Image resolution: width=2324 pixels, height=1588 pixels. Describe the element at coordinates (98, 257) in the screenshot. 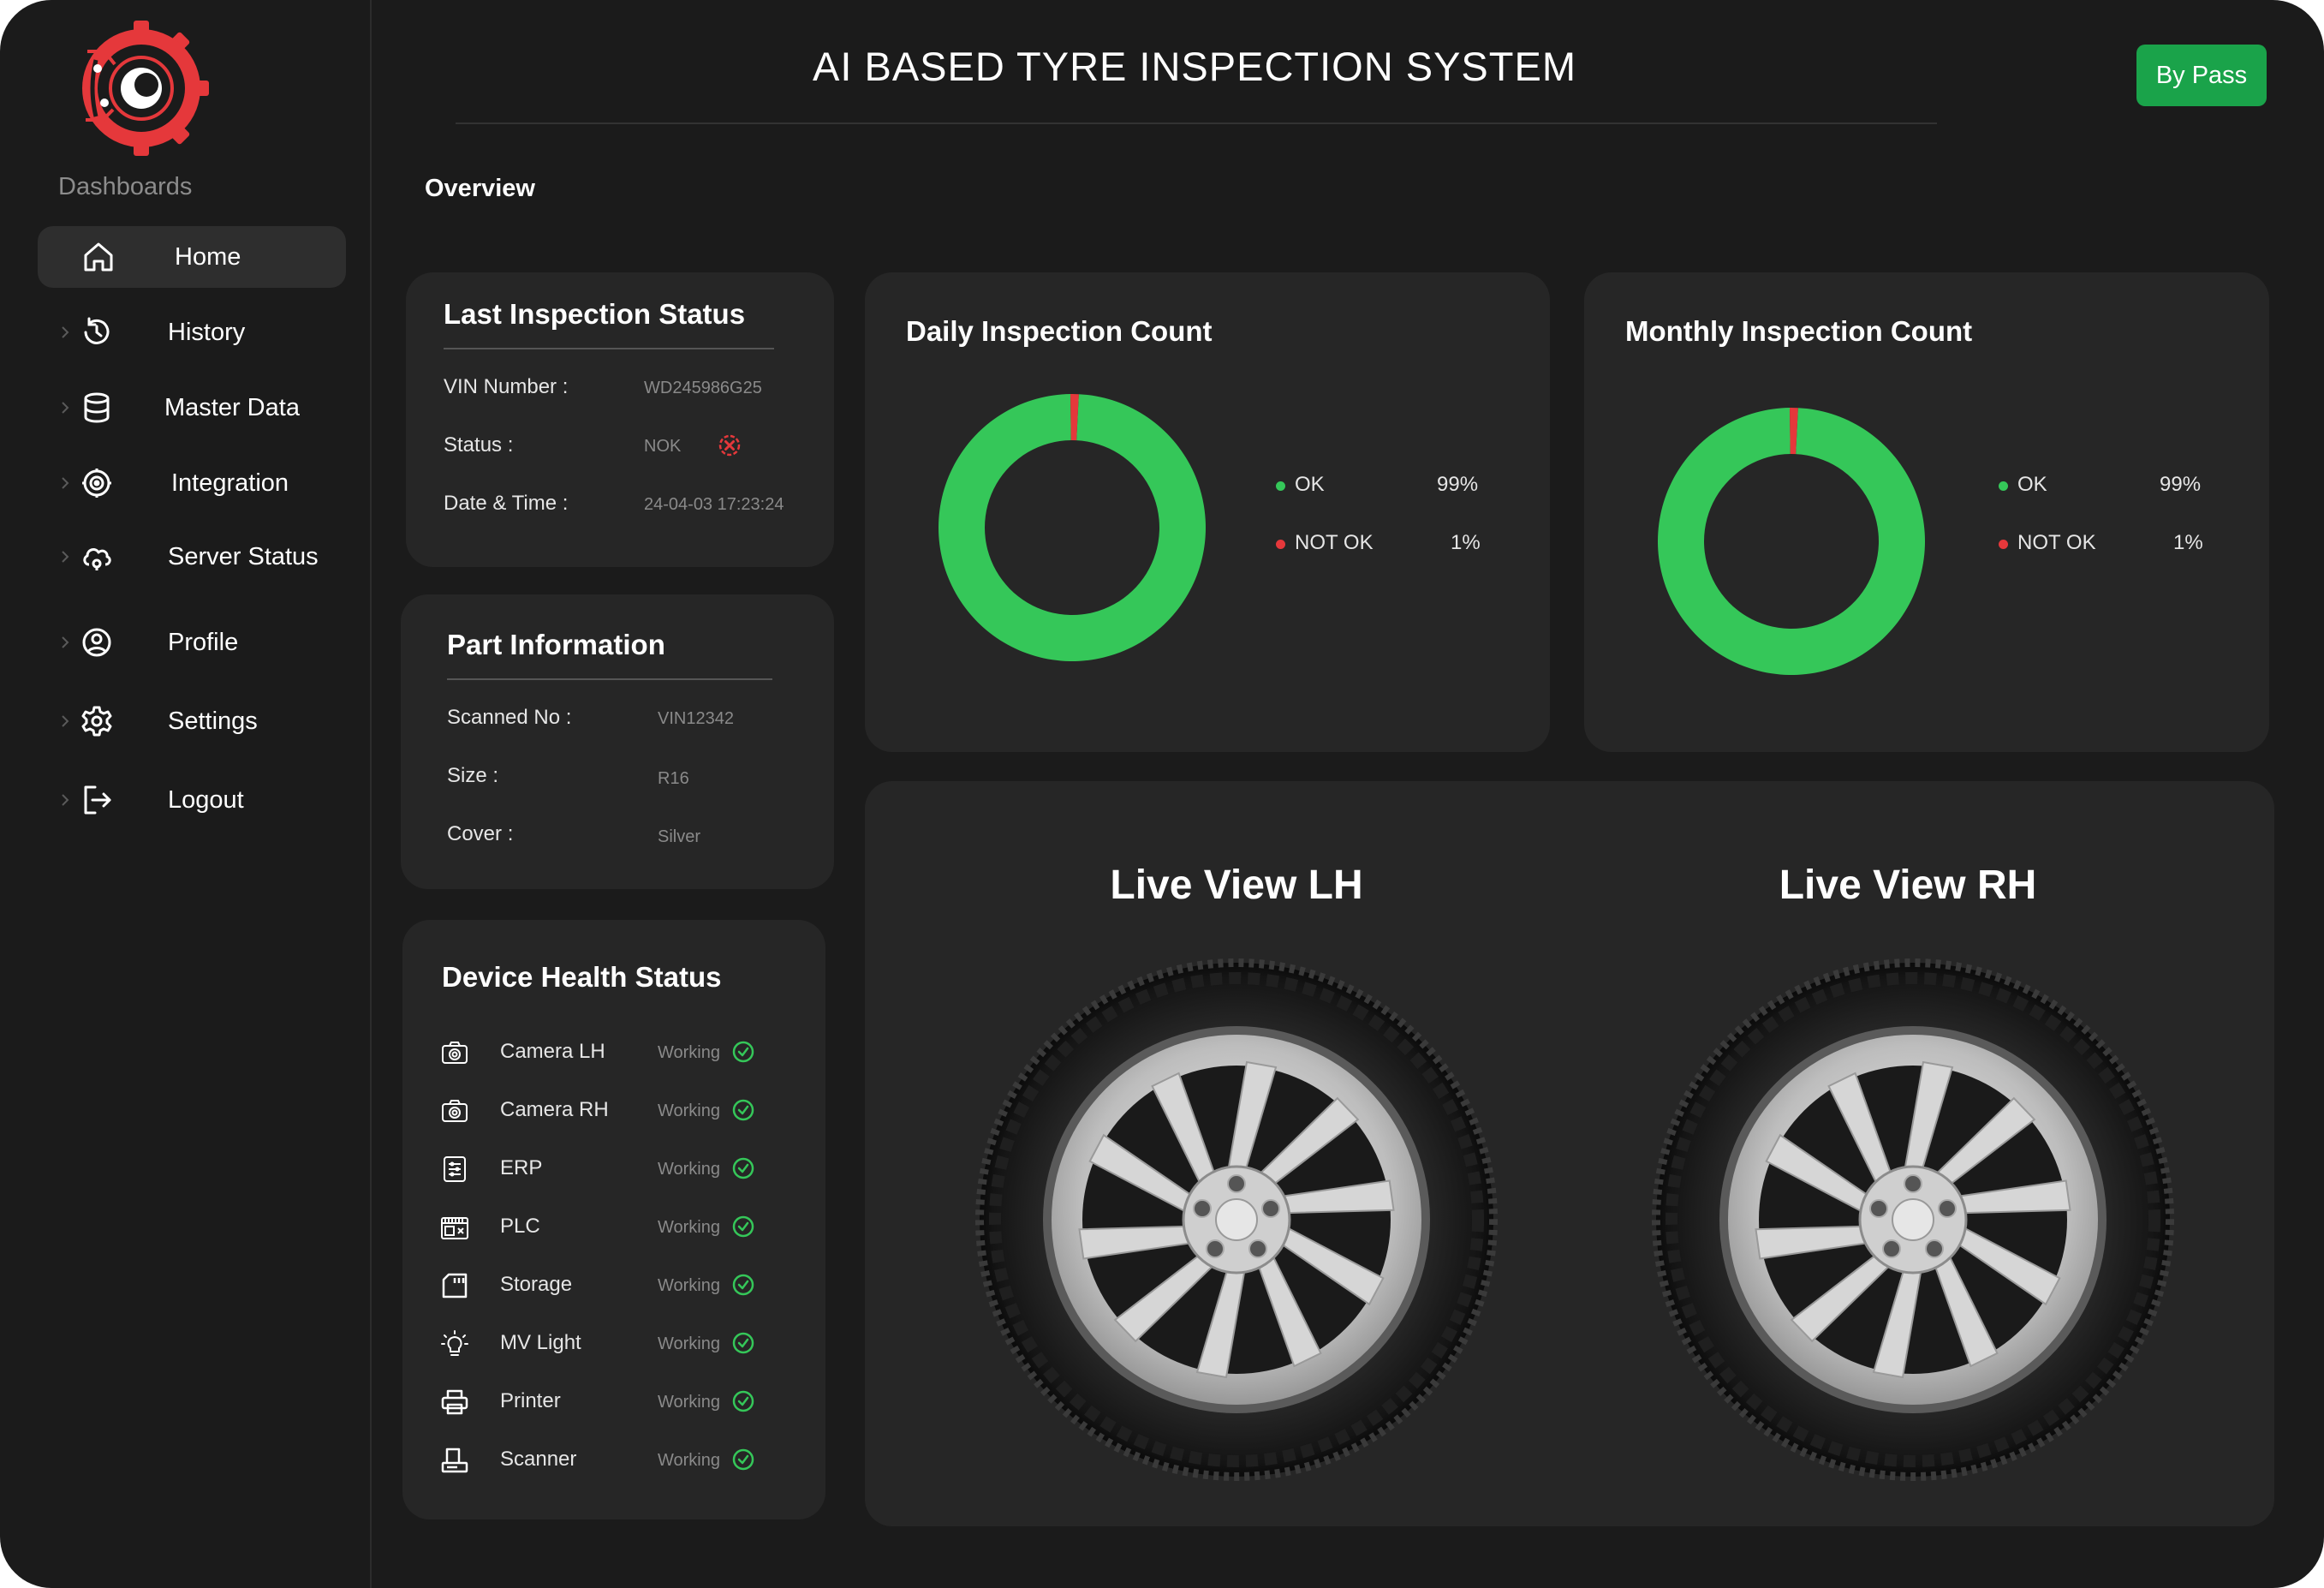

I see `home-icon` at that location.